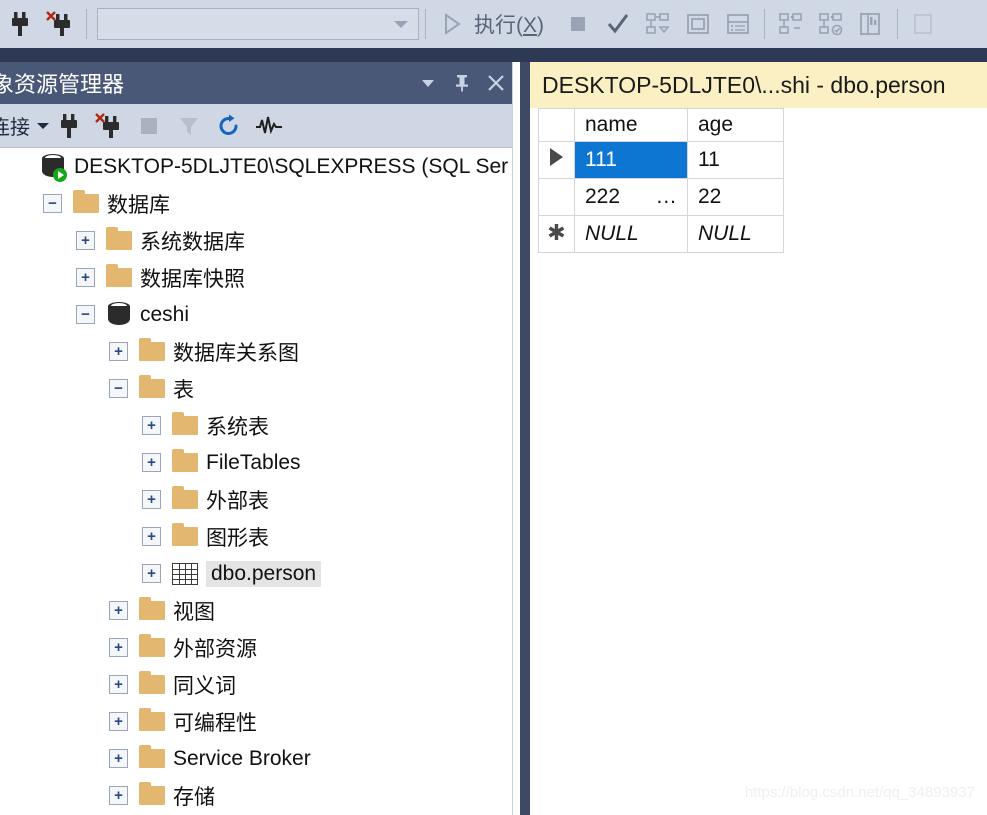 Image resolution: width=987 pixels, height=815 pixels. I want to click on tree-node: + 同义词, so click(256, 684).